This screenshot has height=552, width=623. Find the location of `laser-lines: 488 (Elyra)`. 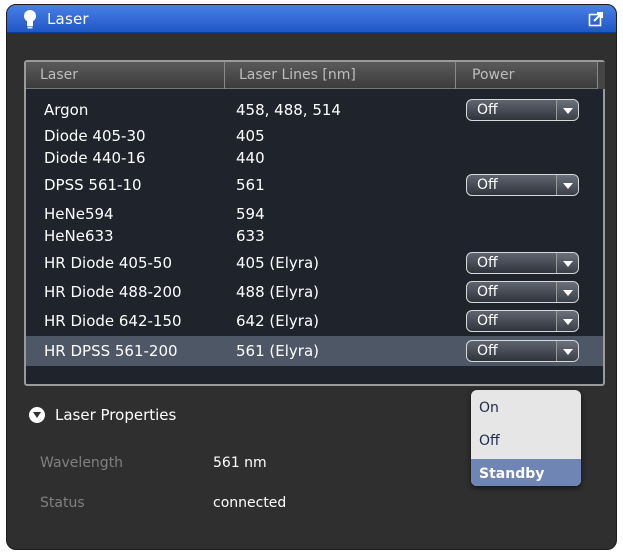

laser-lines: 488 (Elyra) is located at coordinates (277, 292).